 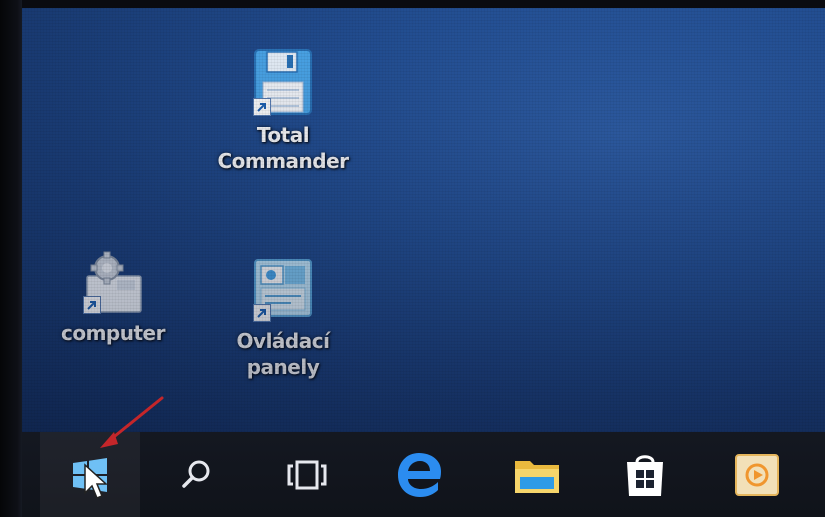 I want to click on task-view-icon, so click(x=307, y=474).